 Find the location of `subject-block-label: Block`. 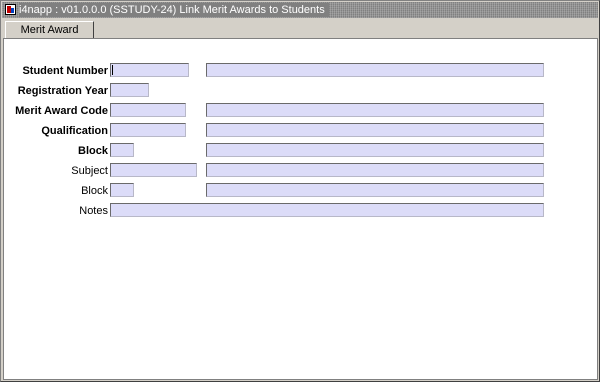

subject-block-label: Block is located at coordinates (94, 191).